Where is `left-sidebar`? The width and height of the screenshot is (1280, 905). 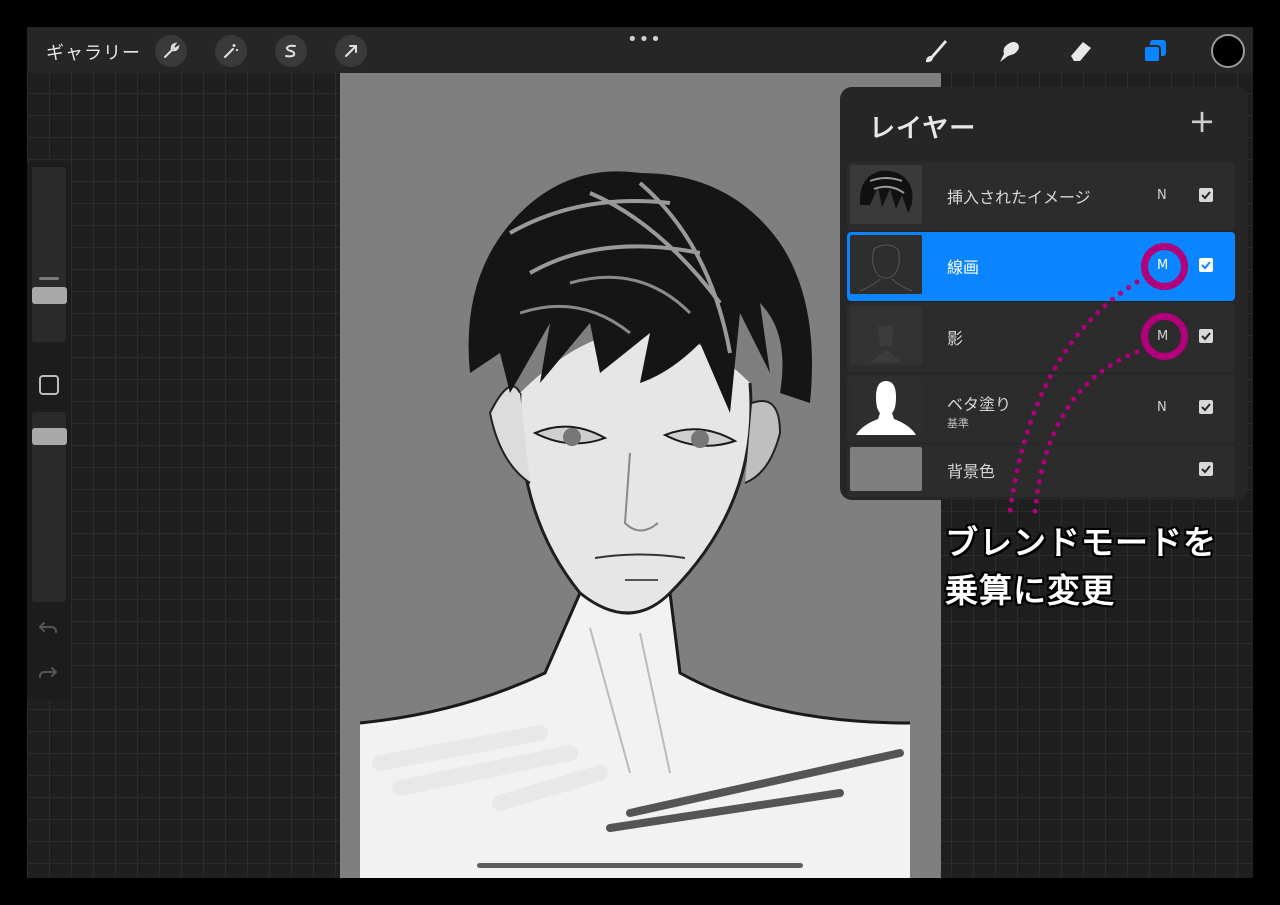 left-sidebar is located at coordinates (49, 431).